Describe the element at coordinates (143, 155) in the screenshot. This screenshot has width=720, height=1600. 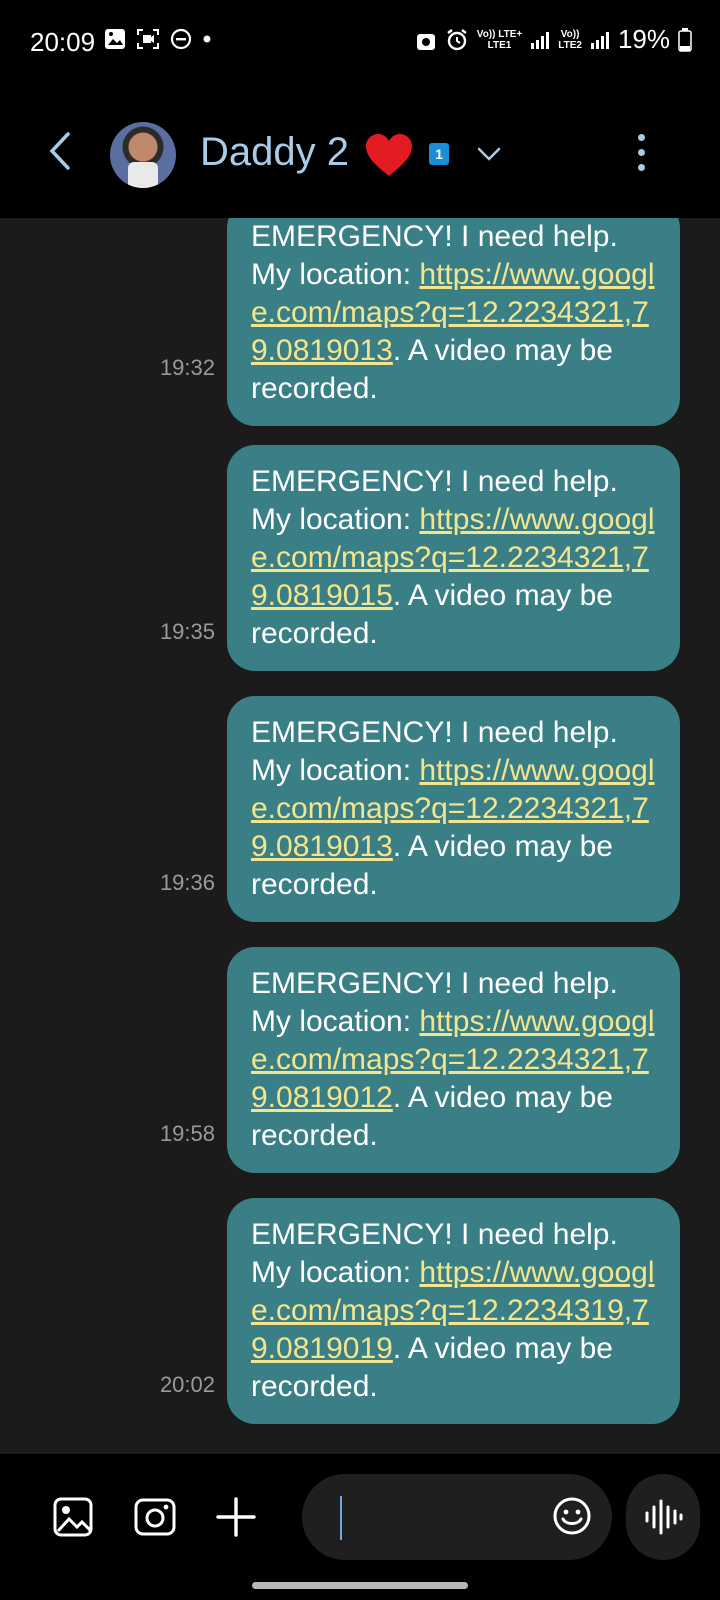
I see `avatar` at that location.